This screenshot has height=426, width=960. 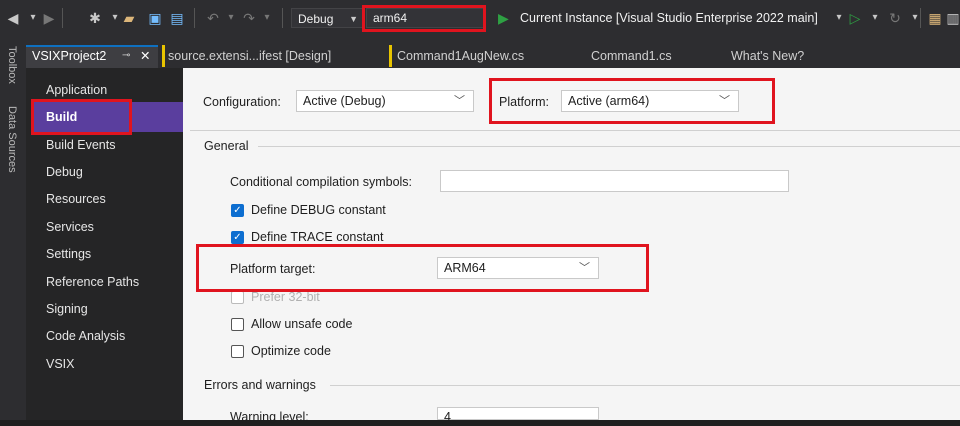 I want to click on redo-dropdown-icon: ▾, so click(x=267, y=18).